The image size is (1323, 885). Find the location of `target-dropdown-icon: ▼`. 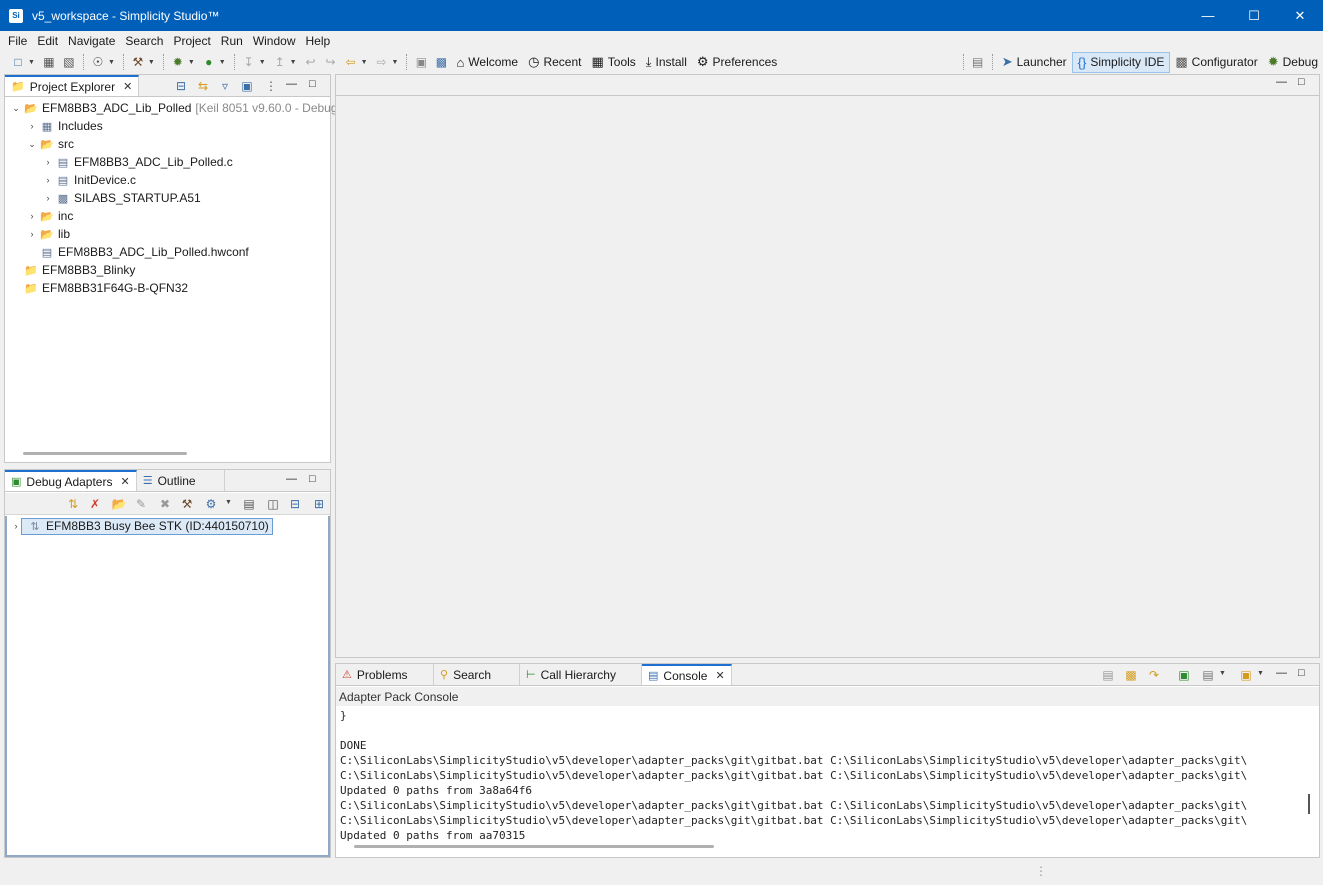

target-dropdown-icon: ▼ is located at coordinates (111, 62).